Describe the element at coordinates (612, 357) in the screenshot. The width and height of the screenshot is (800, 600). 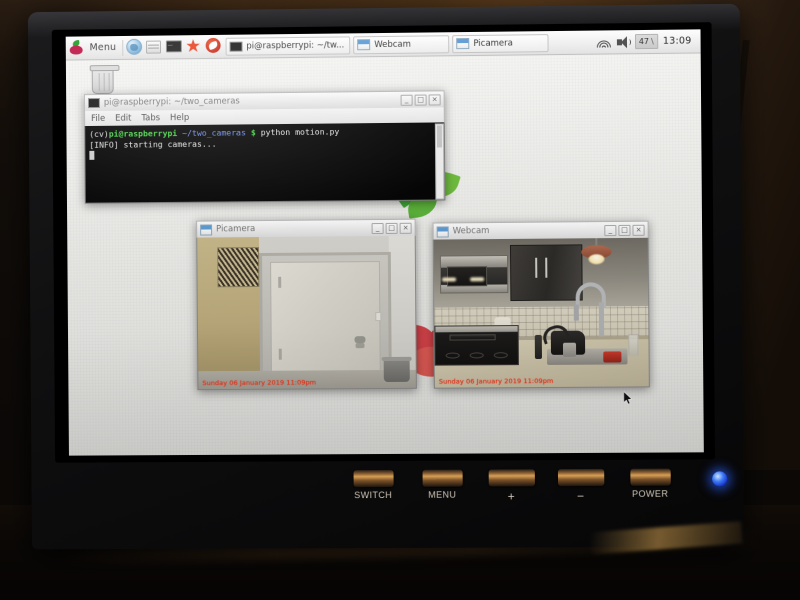
I see `red-container` at that location.